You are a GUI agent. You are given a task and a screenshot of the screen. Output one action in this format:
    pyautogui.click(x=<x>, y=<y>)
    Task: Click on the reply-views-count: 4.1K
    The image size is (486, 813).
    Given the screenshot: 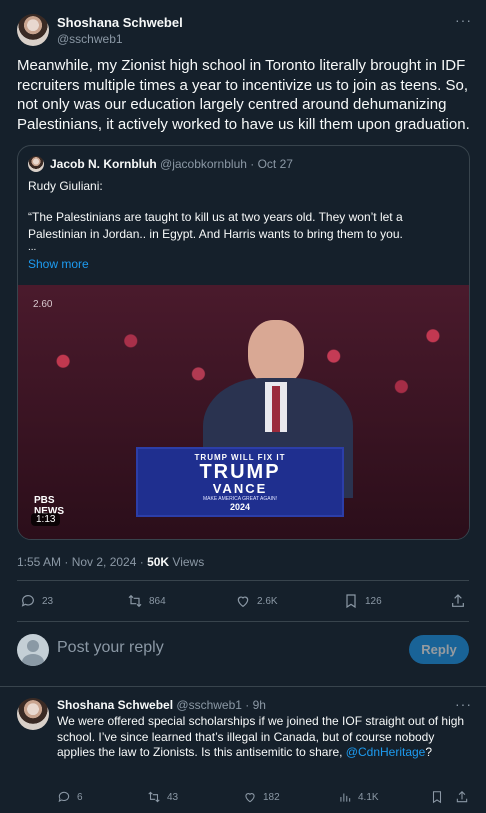 What is the action you would take?
    pyautogui.click(x=368, y=797)
    